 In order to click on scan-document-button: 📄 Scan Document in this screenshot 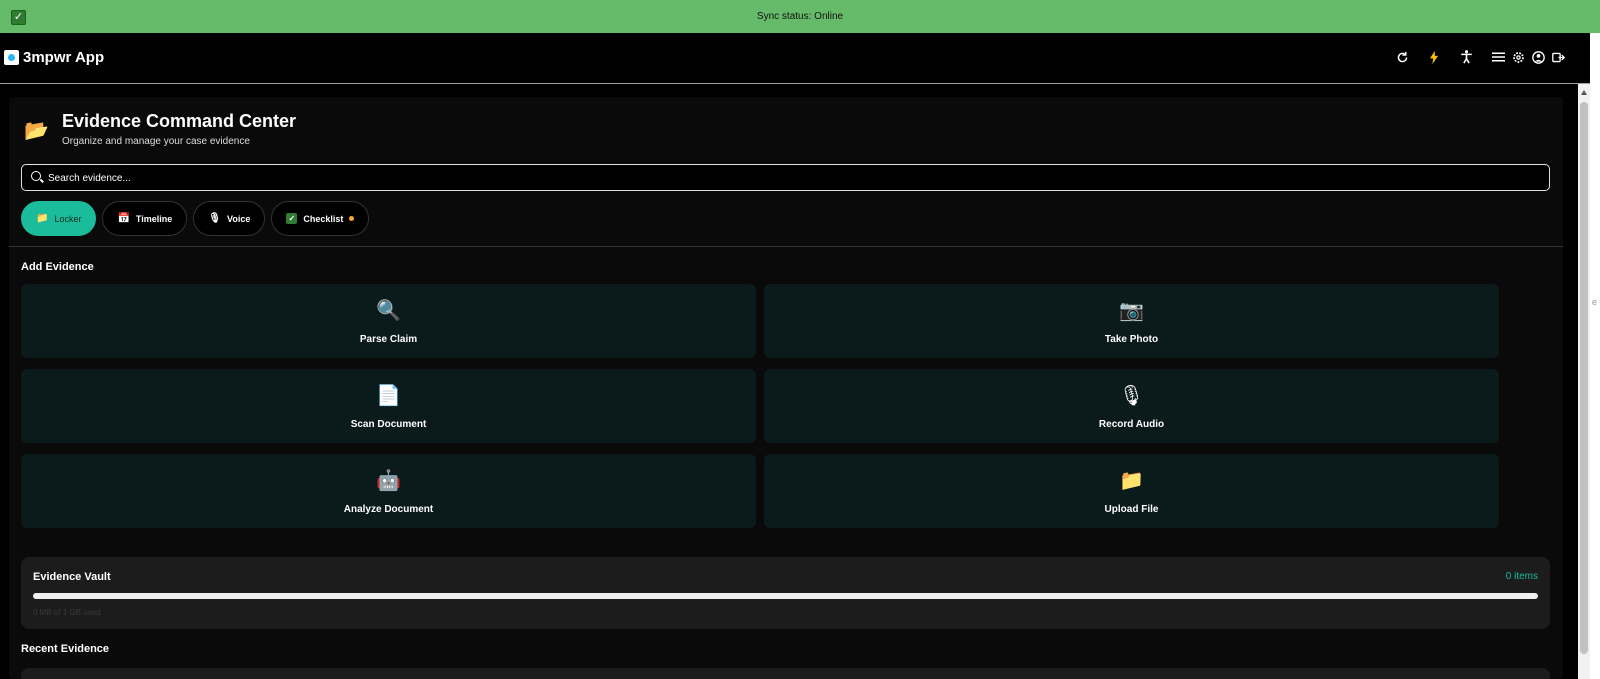, I will do `click(388, 406)`.